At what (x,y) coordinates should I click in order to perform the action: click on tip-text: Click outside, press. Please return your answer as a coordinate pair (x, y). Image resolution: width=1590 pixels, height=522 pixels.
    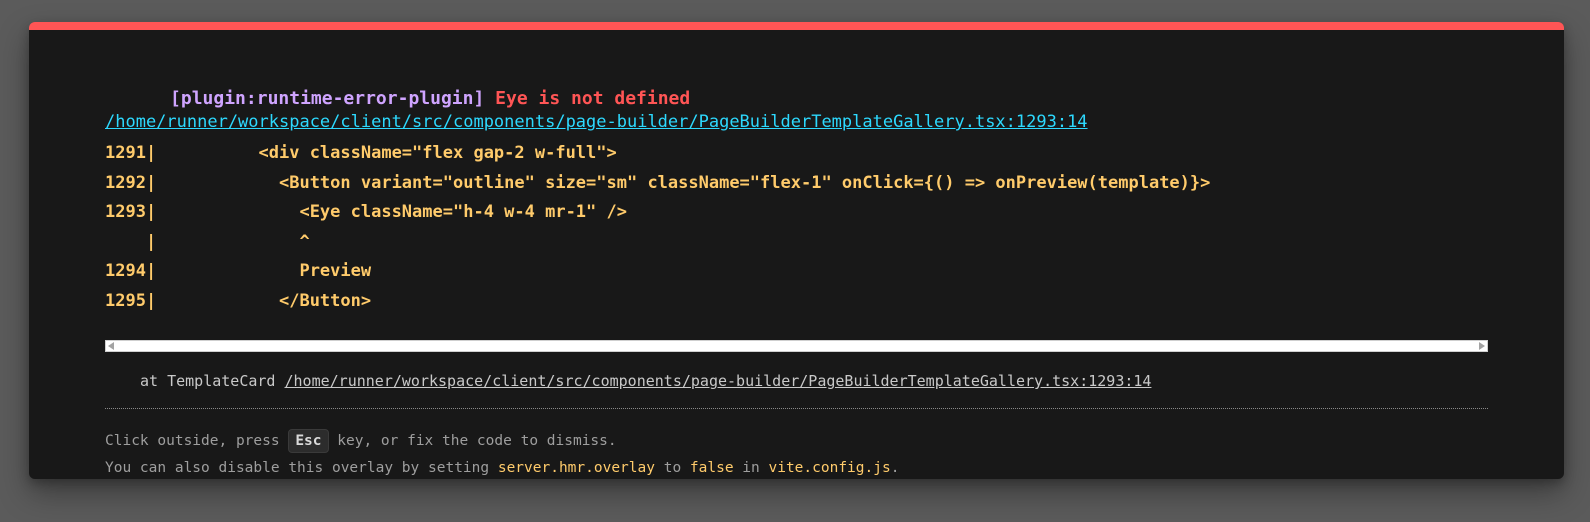
    Looking at the image, I should click on (197, 441).